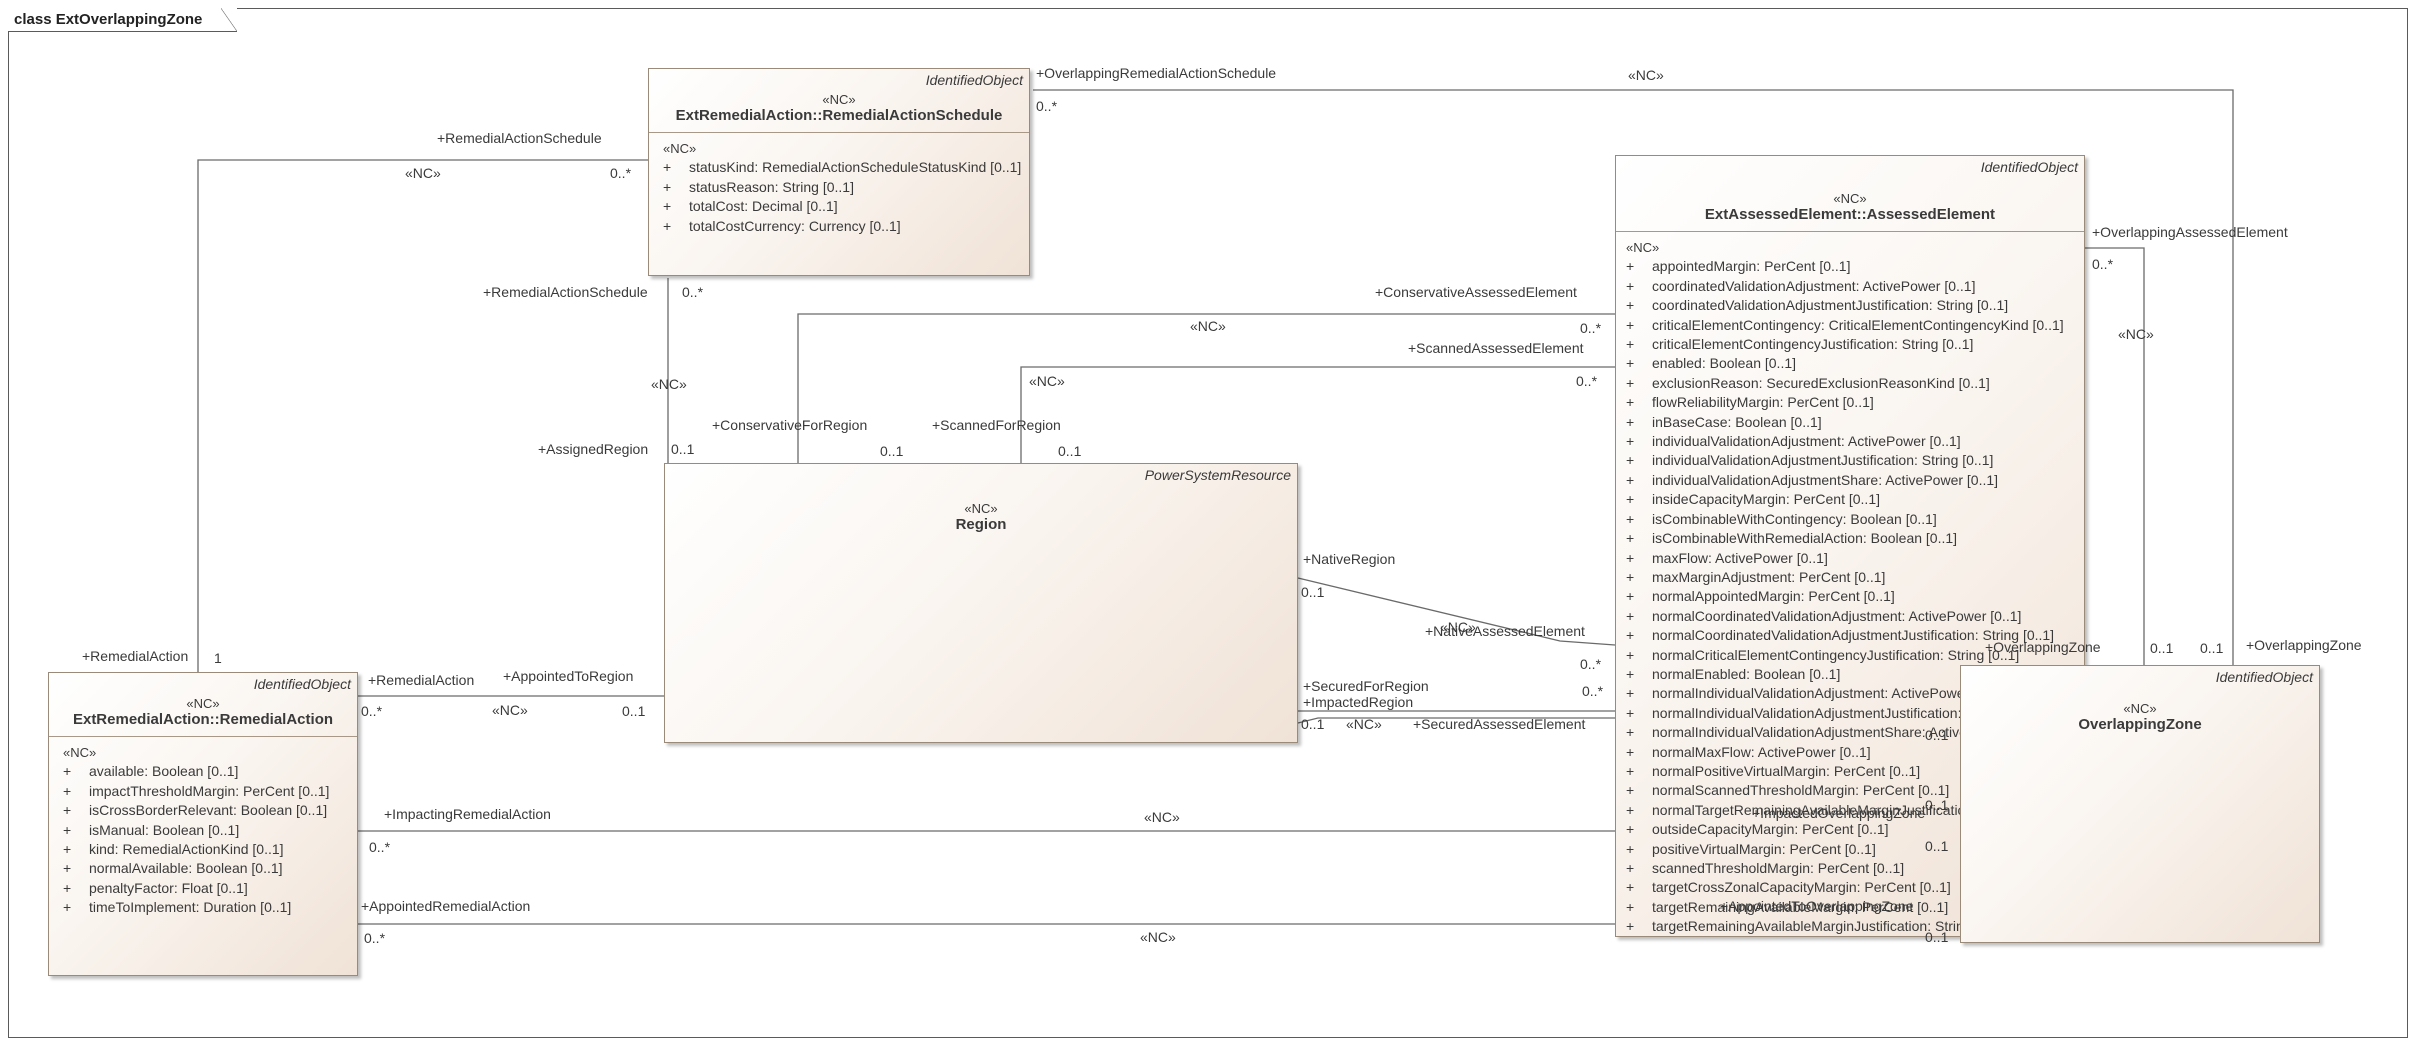 The width and height of the screenshot is (2419, 1047). Describe the element at coordinates (568, 676) in the screenshot. I see `role-label: +AppointedToRegion` at that location.